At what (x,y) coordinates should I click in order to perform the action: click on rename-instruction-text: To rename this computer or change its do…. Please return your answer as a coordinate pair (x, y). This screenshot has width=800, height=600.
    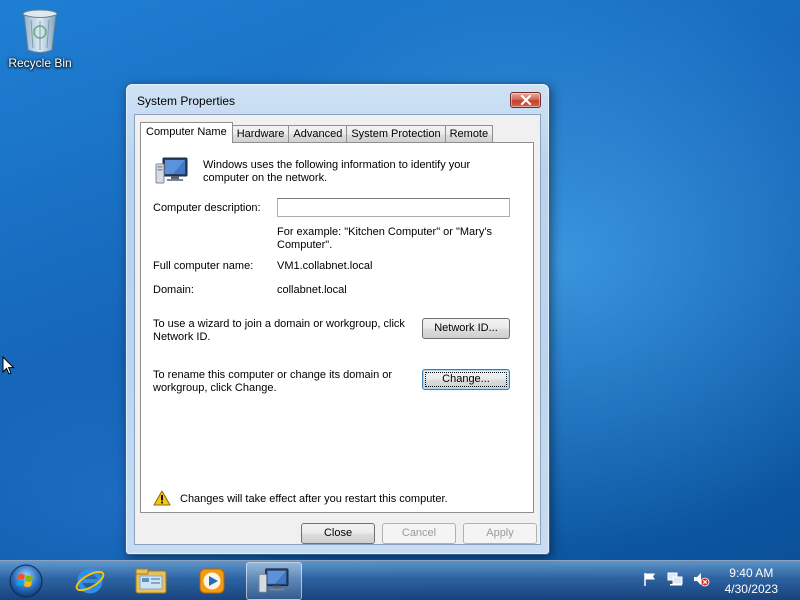
    Looking at the image, I should click on (273, 381).